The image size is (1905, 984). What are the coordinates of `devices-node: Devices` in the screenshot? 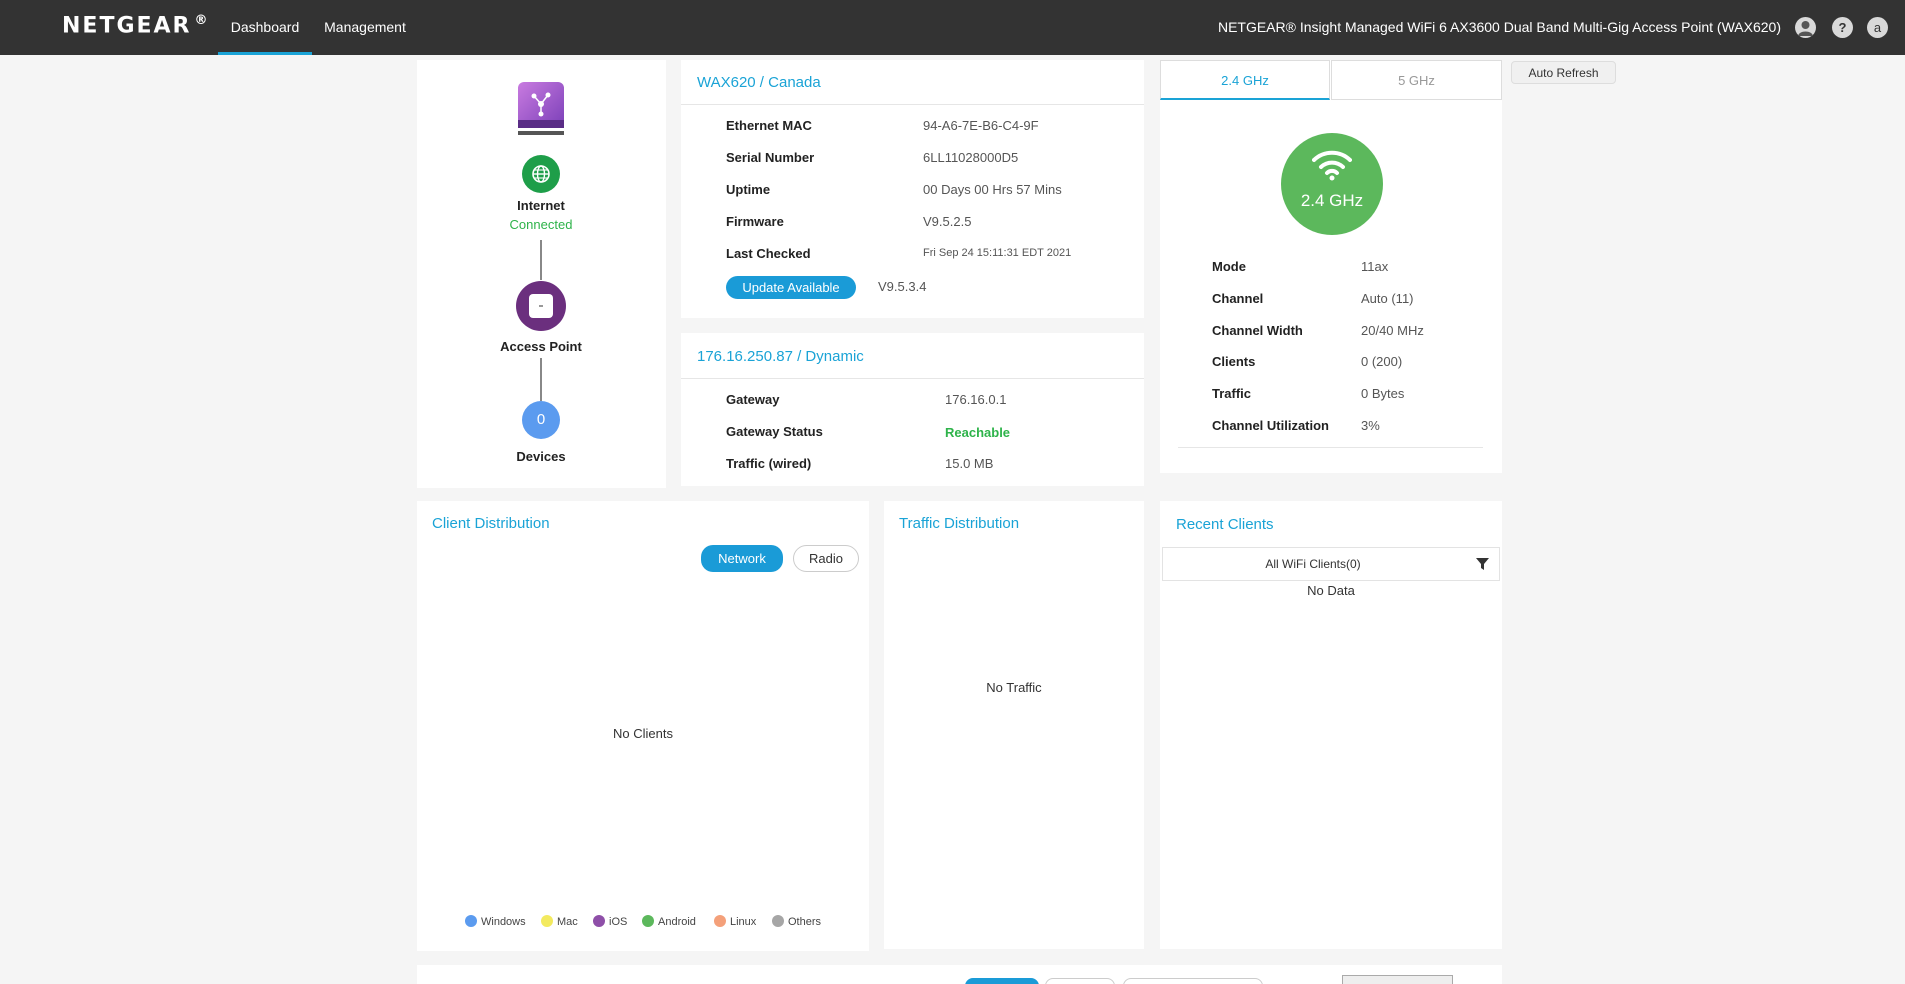 It's located at (541, 456).